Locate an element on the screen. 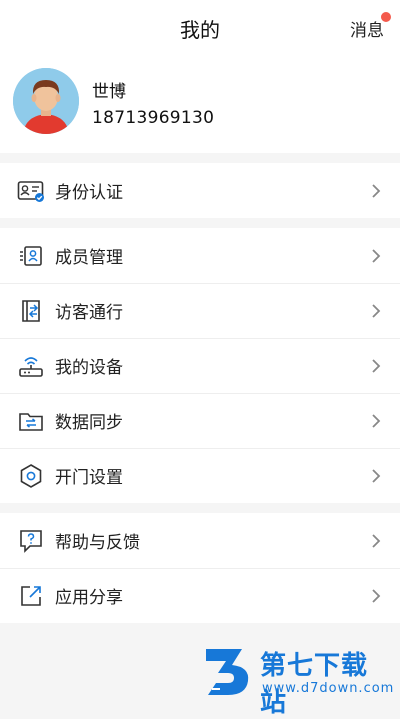  profile-card: 世博 18713969130 is located at coordinates (200, 105).